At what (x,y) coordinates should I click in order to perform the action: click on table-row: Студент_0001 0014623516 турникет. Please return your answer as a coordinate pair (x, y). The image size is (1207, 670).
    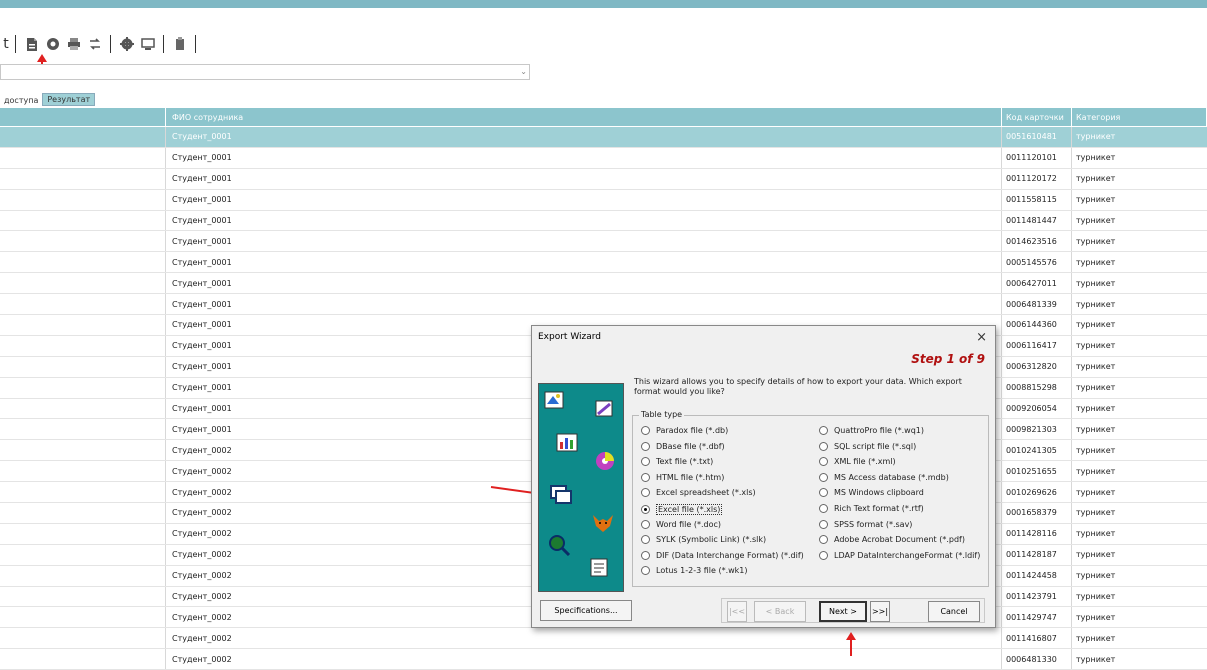
    Looking at the image, I should click on (603, 242).